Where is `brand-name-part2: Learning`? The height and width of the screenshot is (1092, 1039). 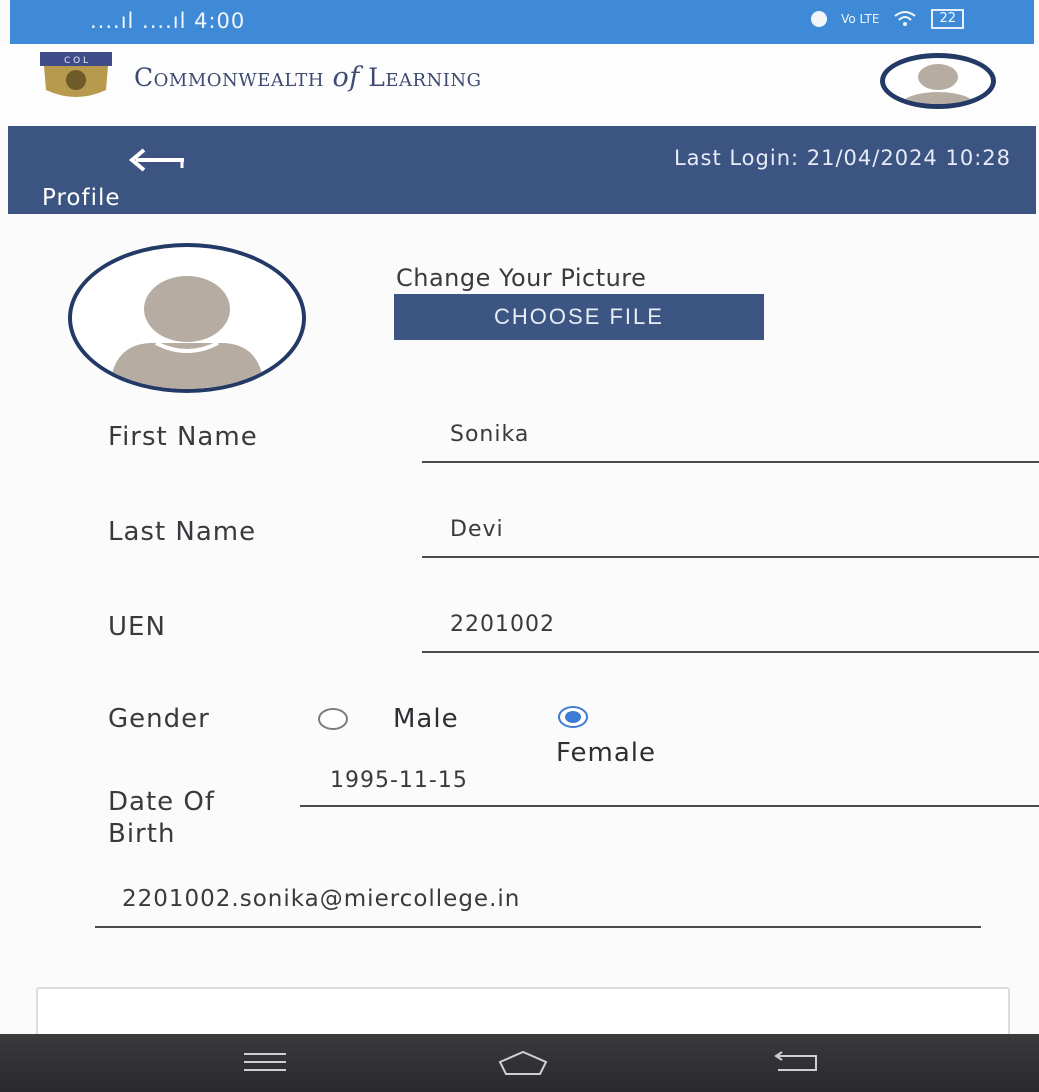 brand-name-part2: Learning is located at coordinates (420, 77).